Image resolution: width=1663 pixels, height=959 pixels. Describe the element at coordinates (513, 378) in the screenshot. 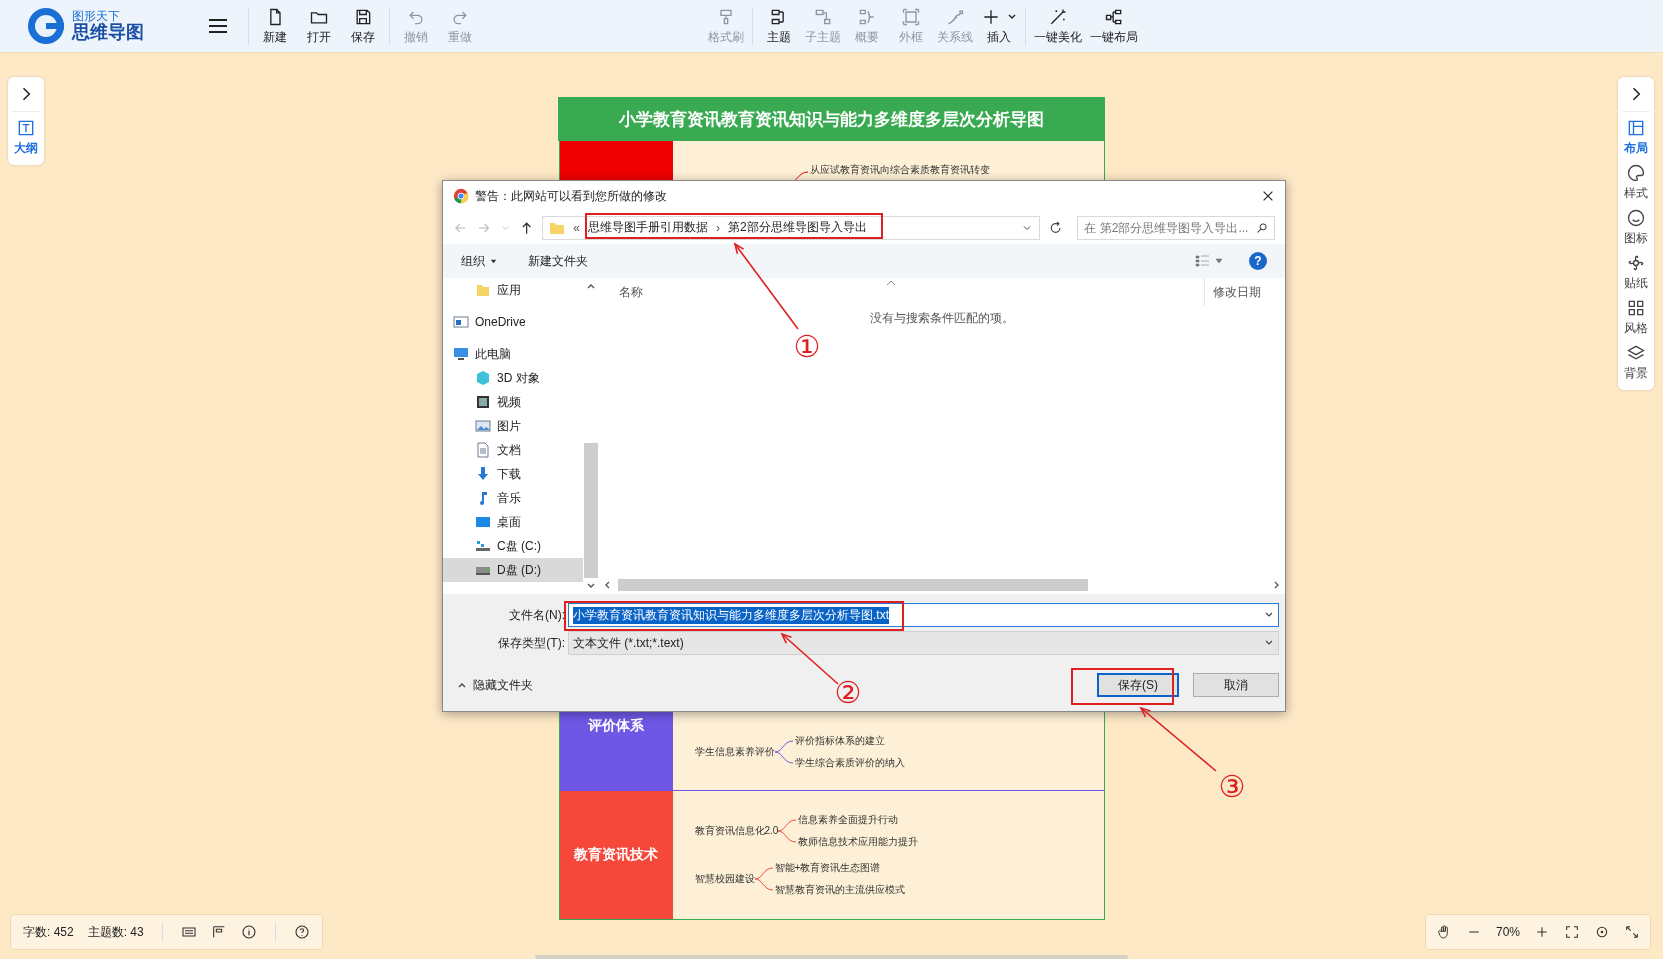

I see `nav-item: 3D 对象` at that location.